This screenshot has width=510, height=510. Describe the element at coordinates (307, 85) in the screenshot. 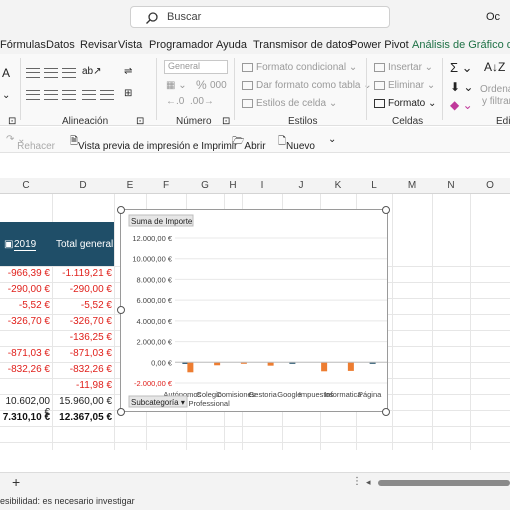

I see `format-as-table-button: Dar formato como tabla ⌄` at that location.